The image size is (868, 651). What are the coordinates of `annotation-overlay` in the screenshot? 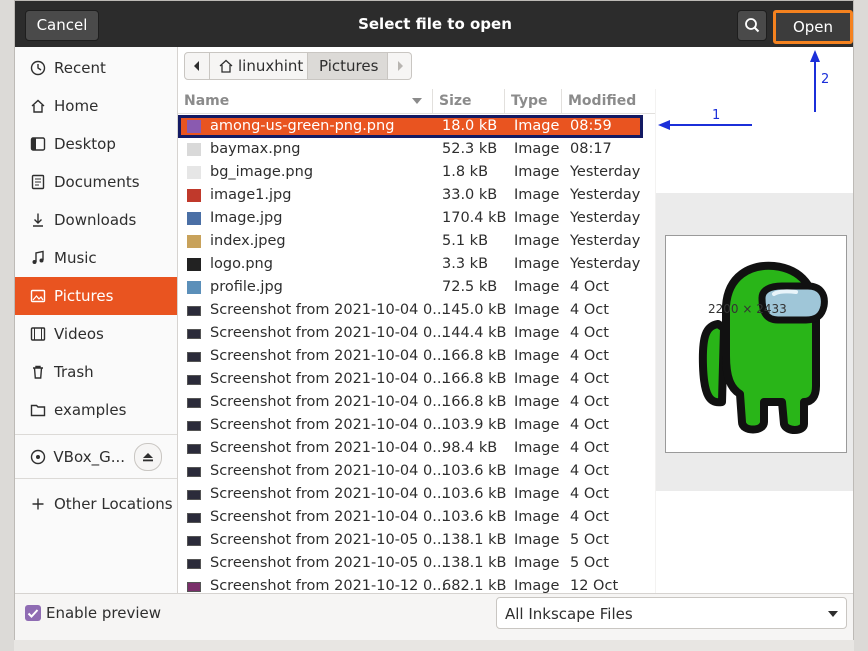 It's located at (739, 90).